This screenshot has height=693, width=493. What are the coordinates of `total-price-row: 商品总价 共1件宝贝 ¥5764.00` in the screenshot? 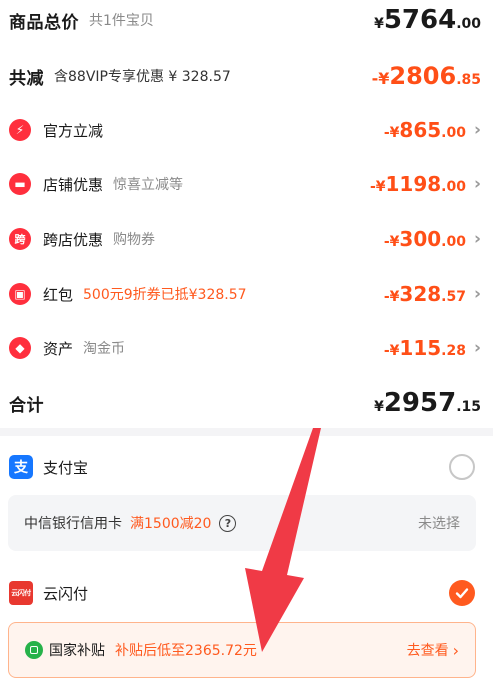 It's located at (246, 20).